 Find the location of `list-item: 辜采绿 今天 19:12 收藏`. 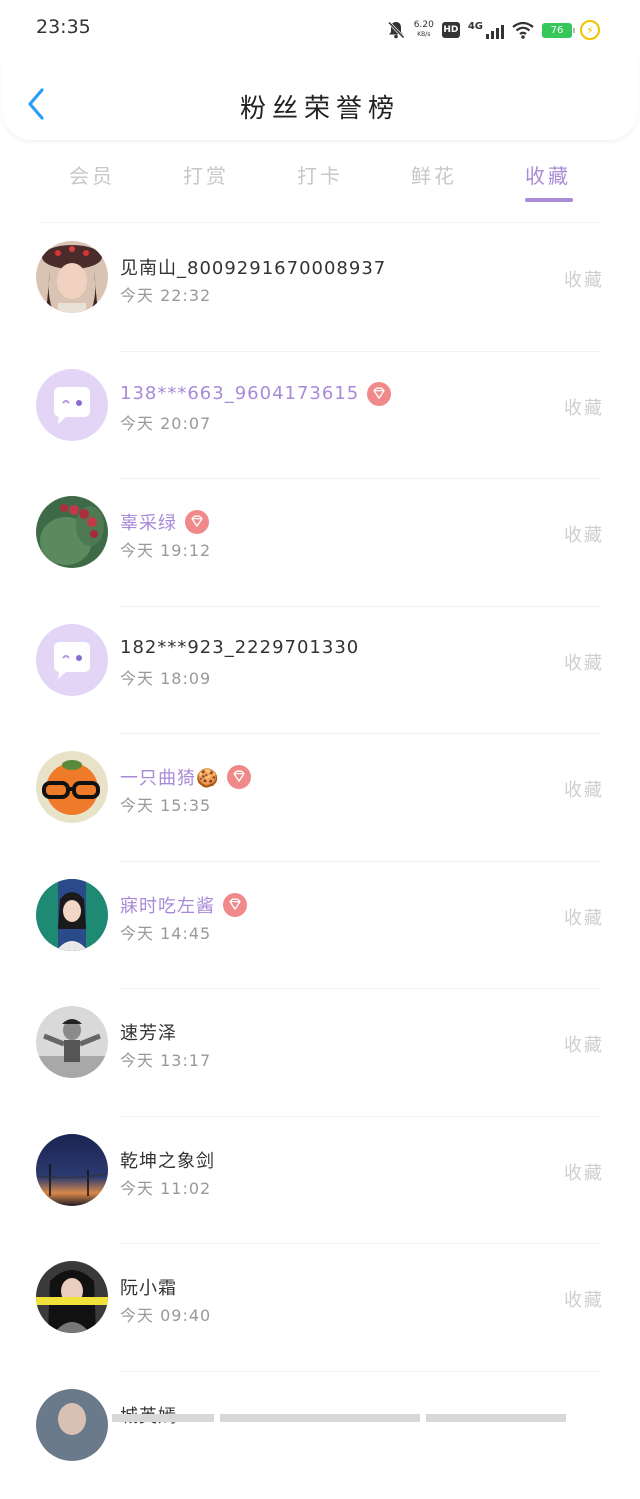

list-item: 辜采绿 今天 19:12 收藏 is located at coordinates (320, 543).